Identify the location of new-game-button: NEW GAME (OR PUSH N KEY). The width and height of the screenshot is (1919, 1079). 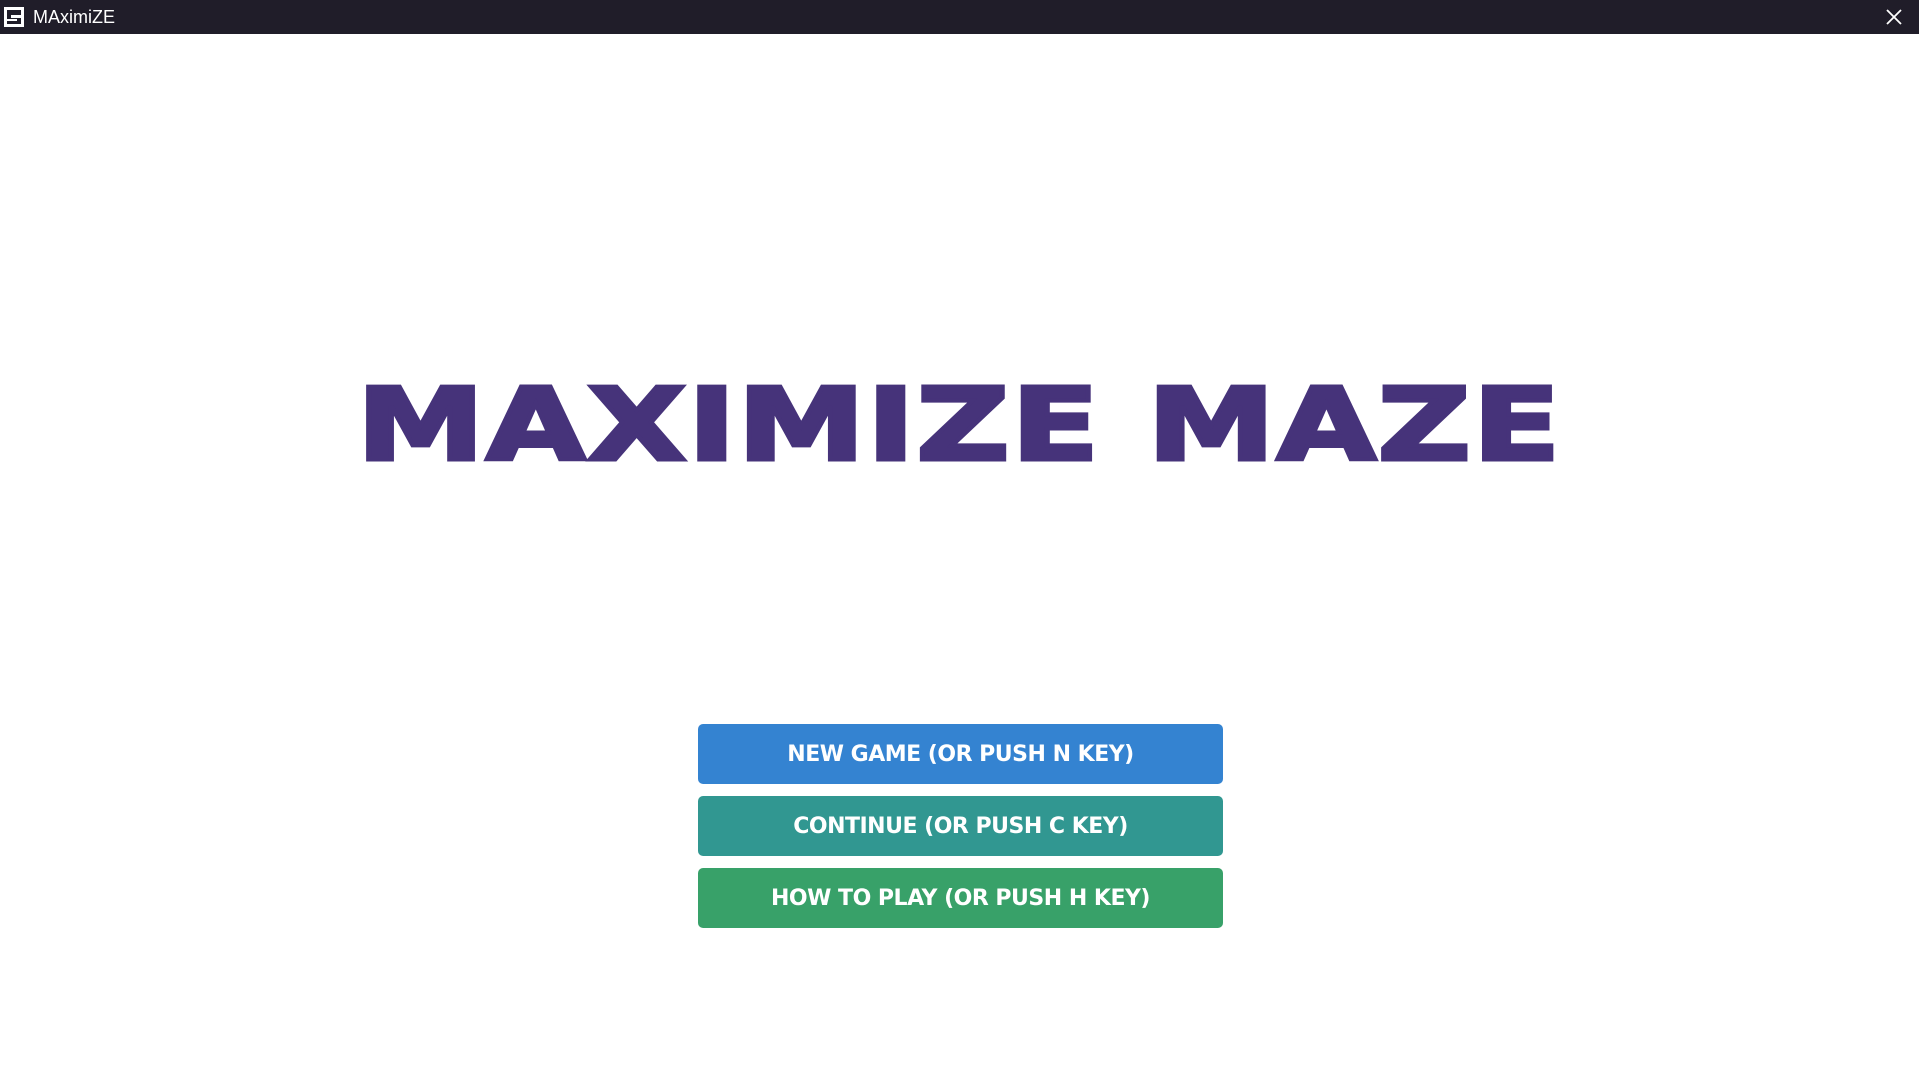
(960, 754).